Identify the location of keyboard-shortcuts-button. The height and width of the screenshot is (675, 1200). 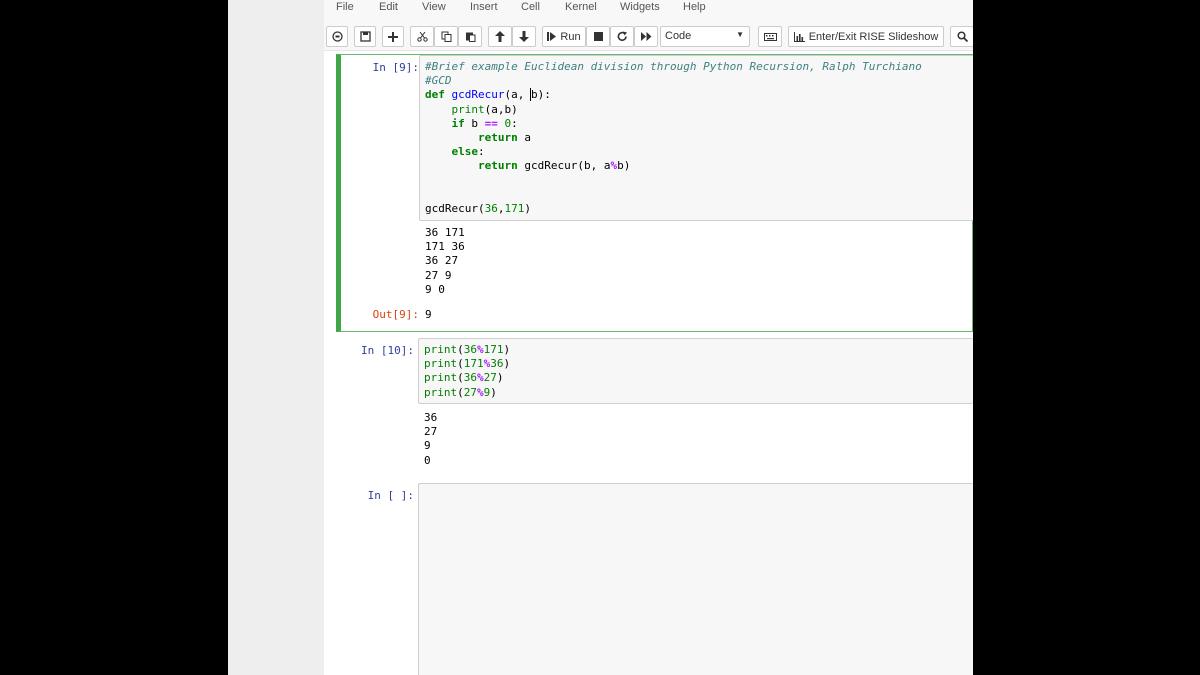
(770, 36).